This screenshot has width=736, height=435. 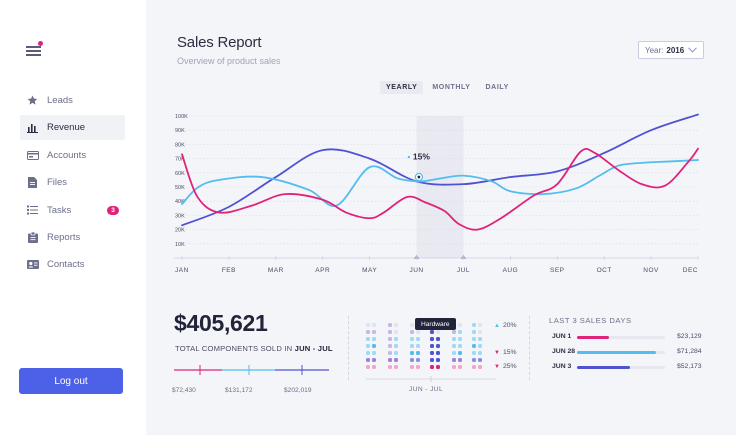 I want to click on y-tick-label: 30K, so click(x=180, y=216).